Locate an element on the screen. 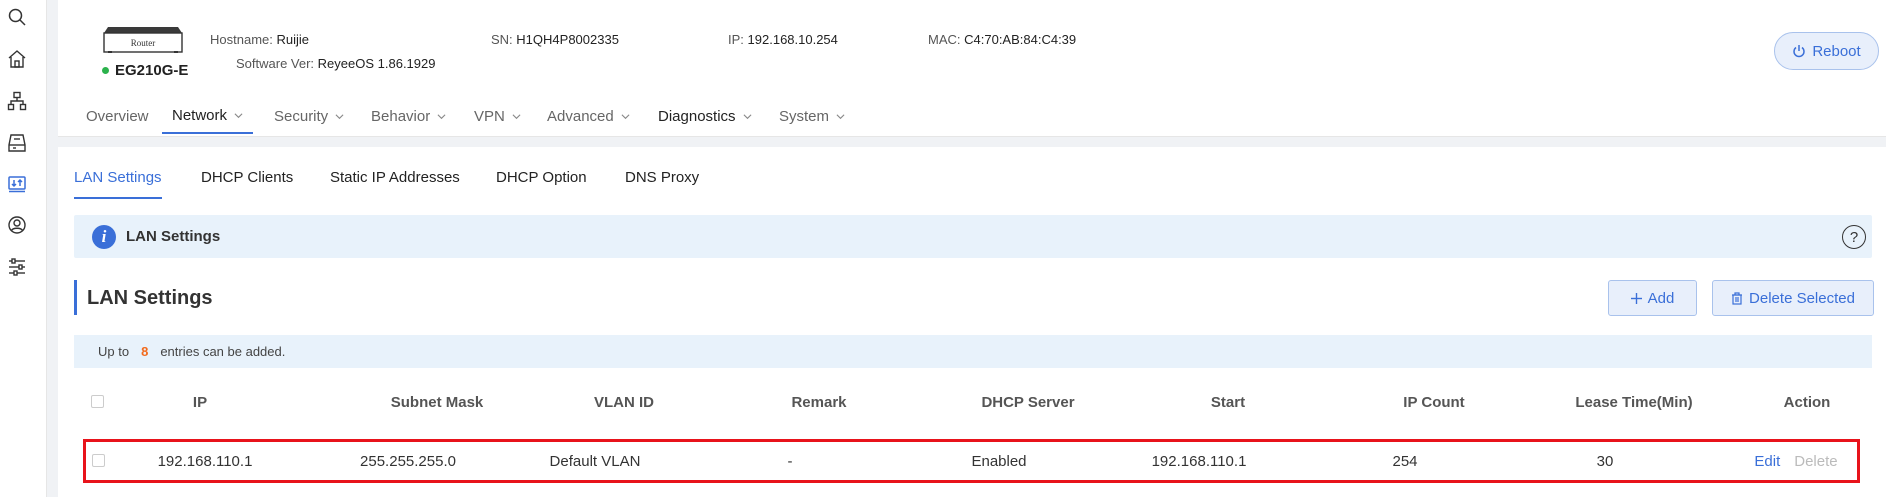  nav-advanced: Advanced is located at coordinates (588, 116).